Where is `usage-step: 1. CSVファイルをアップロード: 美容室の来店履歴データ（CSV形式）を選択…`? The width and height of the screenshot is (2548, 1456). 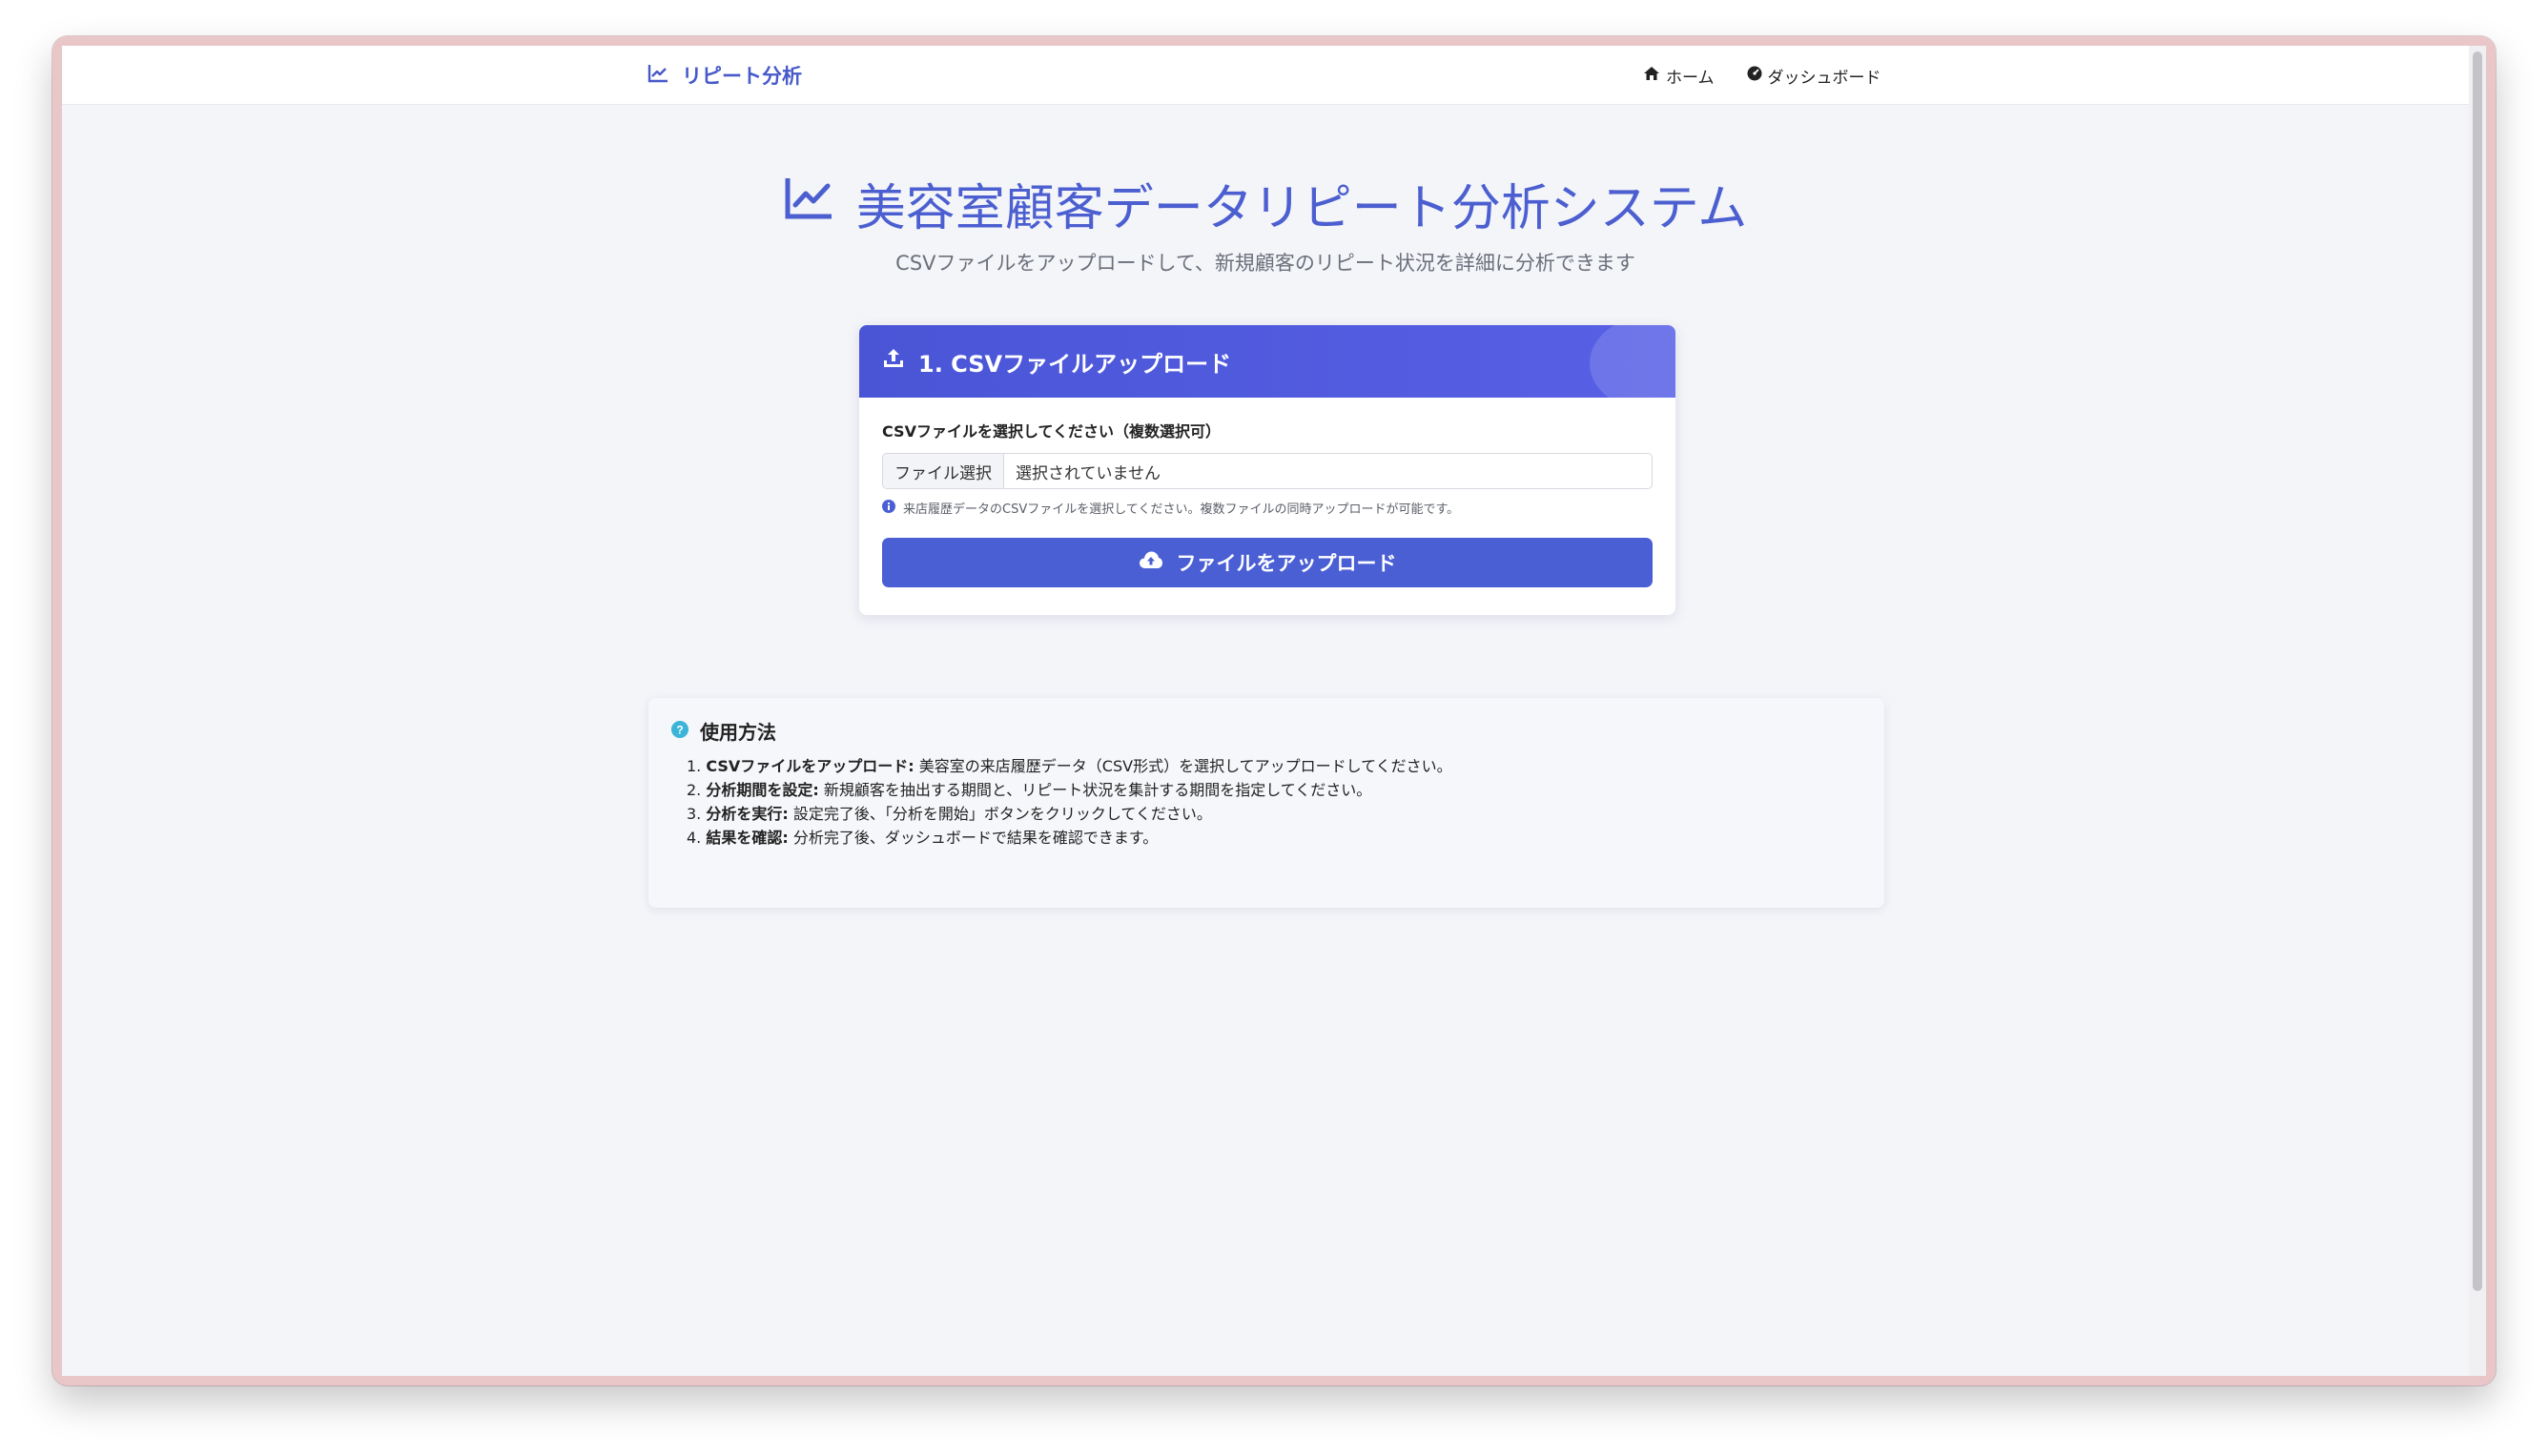 usage-step: 1. CSVファイルをアップロード: 美容室の来店履歴データ（CSV形式）を選択… is located at coordinates (1274, 766).